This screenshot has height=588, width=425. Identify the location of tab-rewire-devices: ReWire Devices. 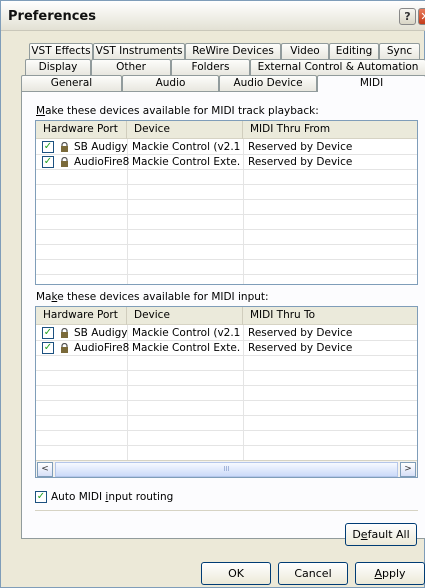
(233, 51).